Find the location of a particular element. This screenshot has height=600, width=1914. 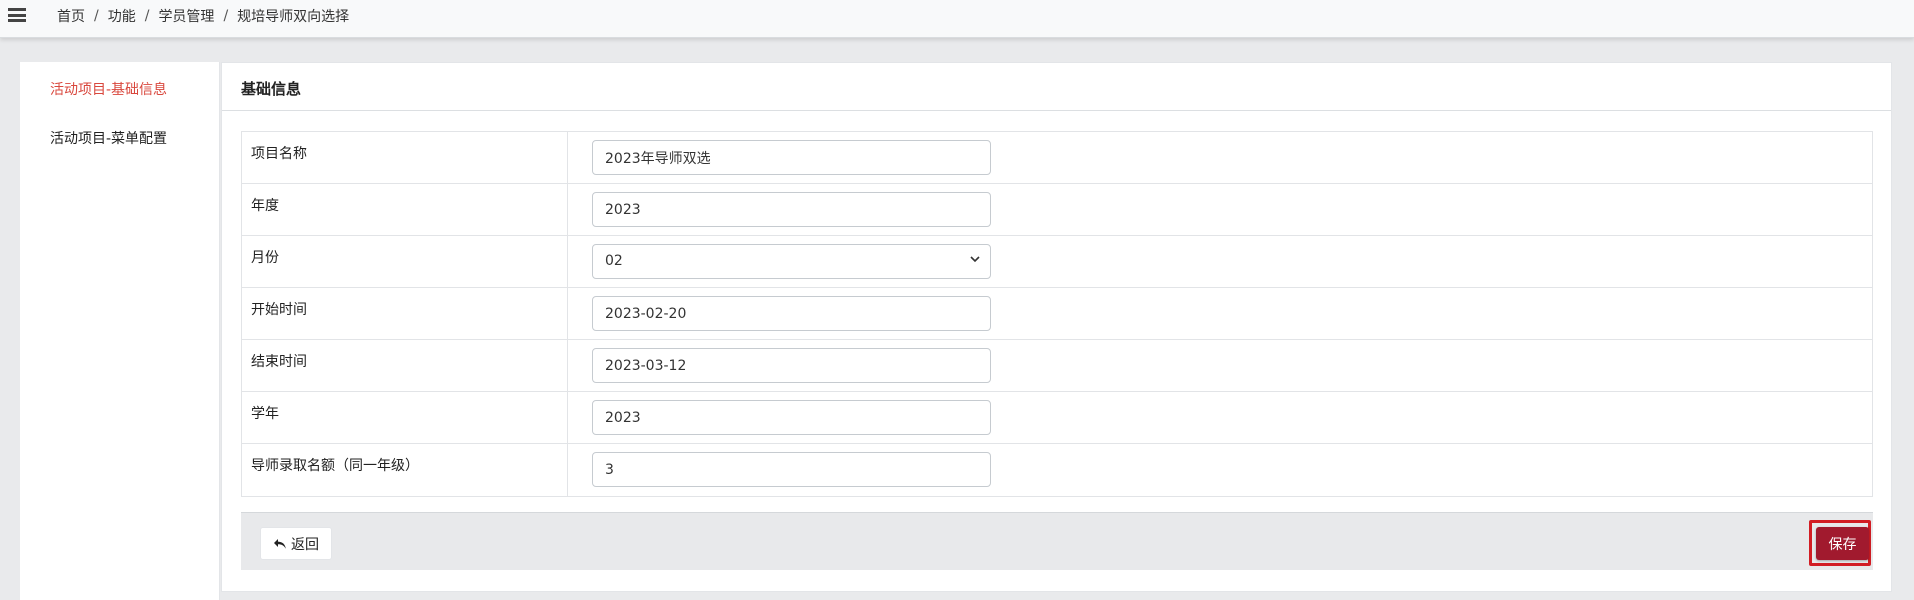

breadcrumb-home: 首页 is located at coordinates (71, 16).